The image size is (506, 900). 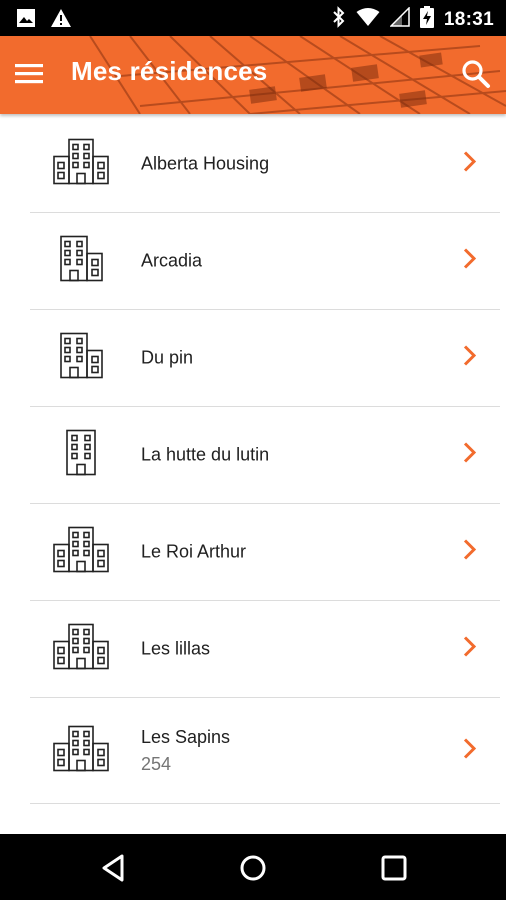 What do you see at coordinates (265, 261) in the screenshot?
I see `list-item: Arcadia` at bounding box center [265, 261].